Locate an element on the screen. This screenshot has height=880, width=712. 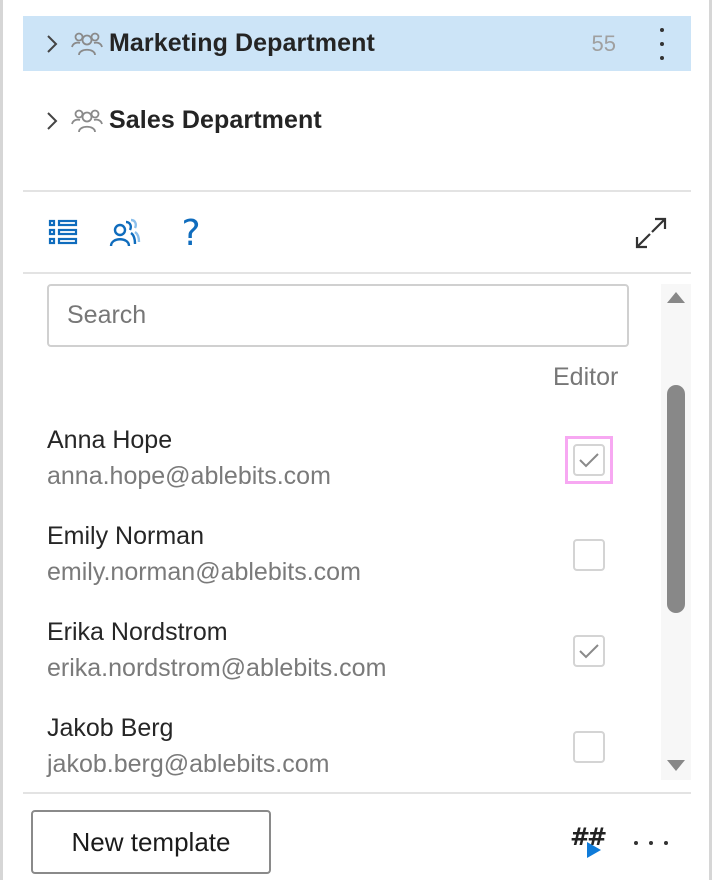
group-member-count: 55 is located at coordinates (603, 43).